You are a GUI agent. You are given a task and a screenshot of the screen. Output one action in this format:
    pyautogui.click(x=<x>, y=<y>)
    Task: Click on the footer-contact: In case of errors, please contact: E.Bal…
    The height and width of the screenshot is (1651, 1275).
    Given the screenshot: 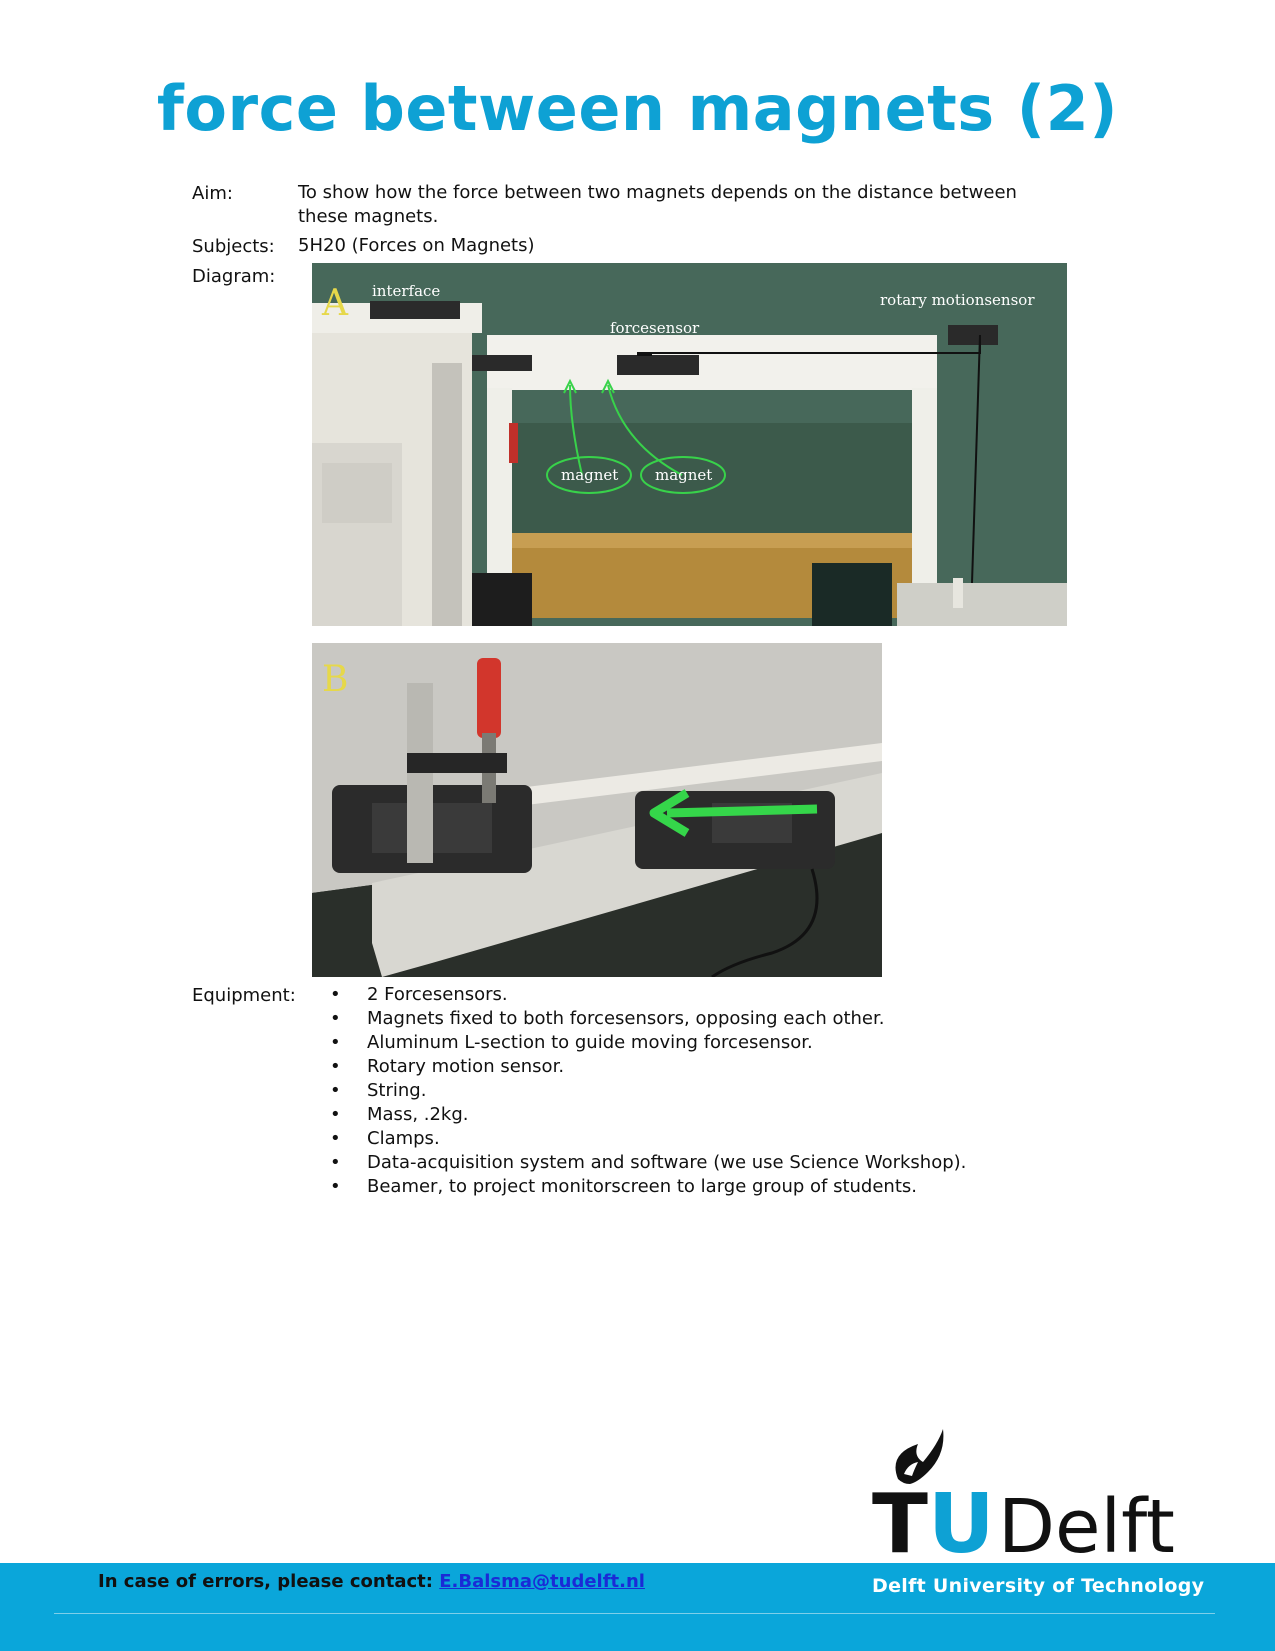 What is the action you would take?
    pyautogui.click(x=371, y=1581)
    